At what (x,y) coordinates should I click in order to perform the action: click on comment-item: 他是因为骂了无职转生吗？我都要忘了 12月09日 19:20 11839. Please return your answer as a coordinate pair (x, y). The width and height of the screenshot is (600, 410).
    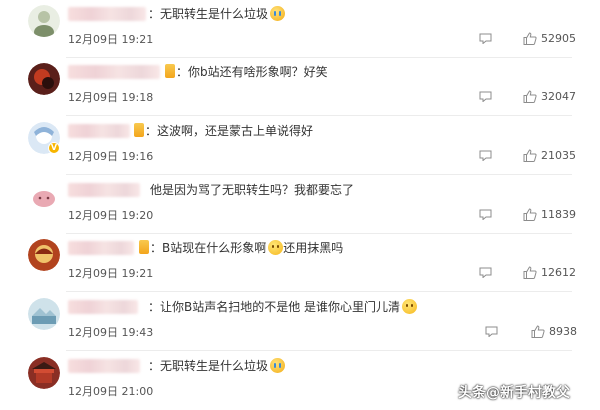
    Looking at the image, I should click on (300, 205).